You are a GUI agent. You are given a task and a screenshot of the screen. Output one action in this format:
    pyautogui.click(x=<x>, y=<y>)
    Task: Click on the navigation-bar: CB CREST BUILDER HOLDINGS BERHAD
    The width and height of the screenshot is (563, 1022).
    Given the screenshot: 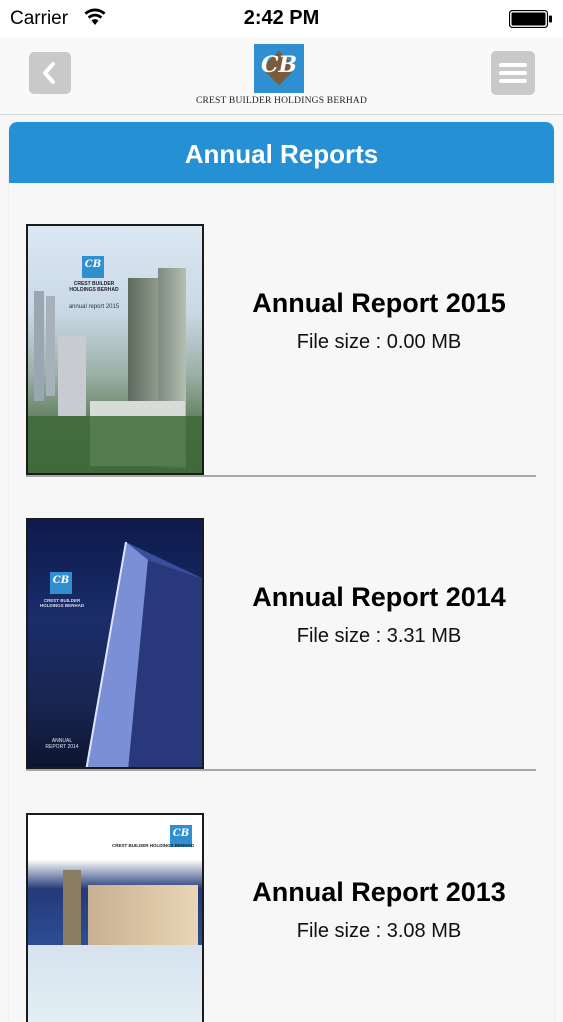 What is the action you would take?
    pyautogui.click(x=281, y=76)
    